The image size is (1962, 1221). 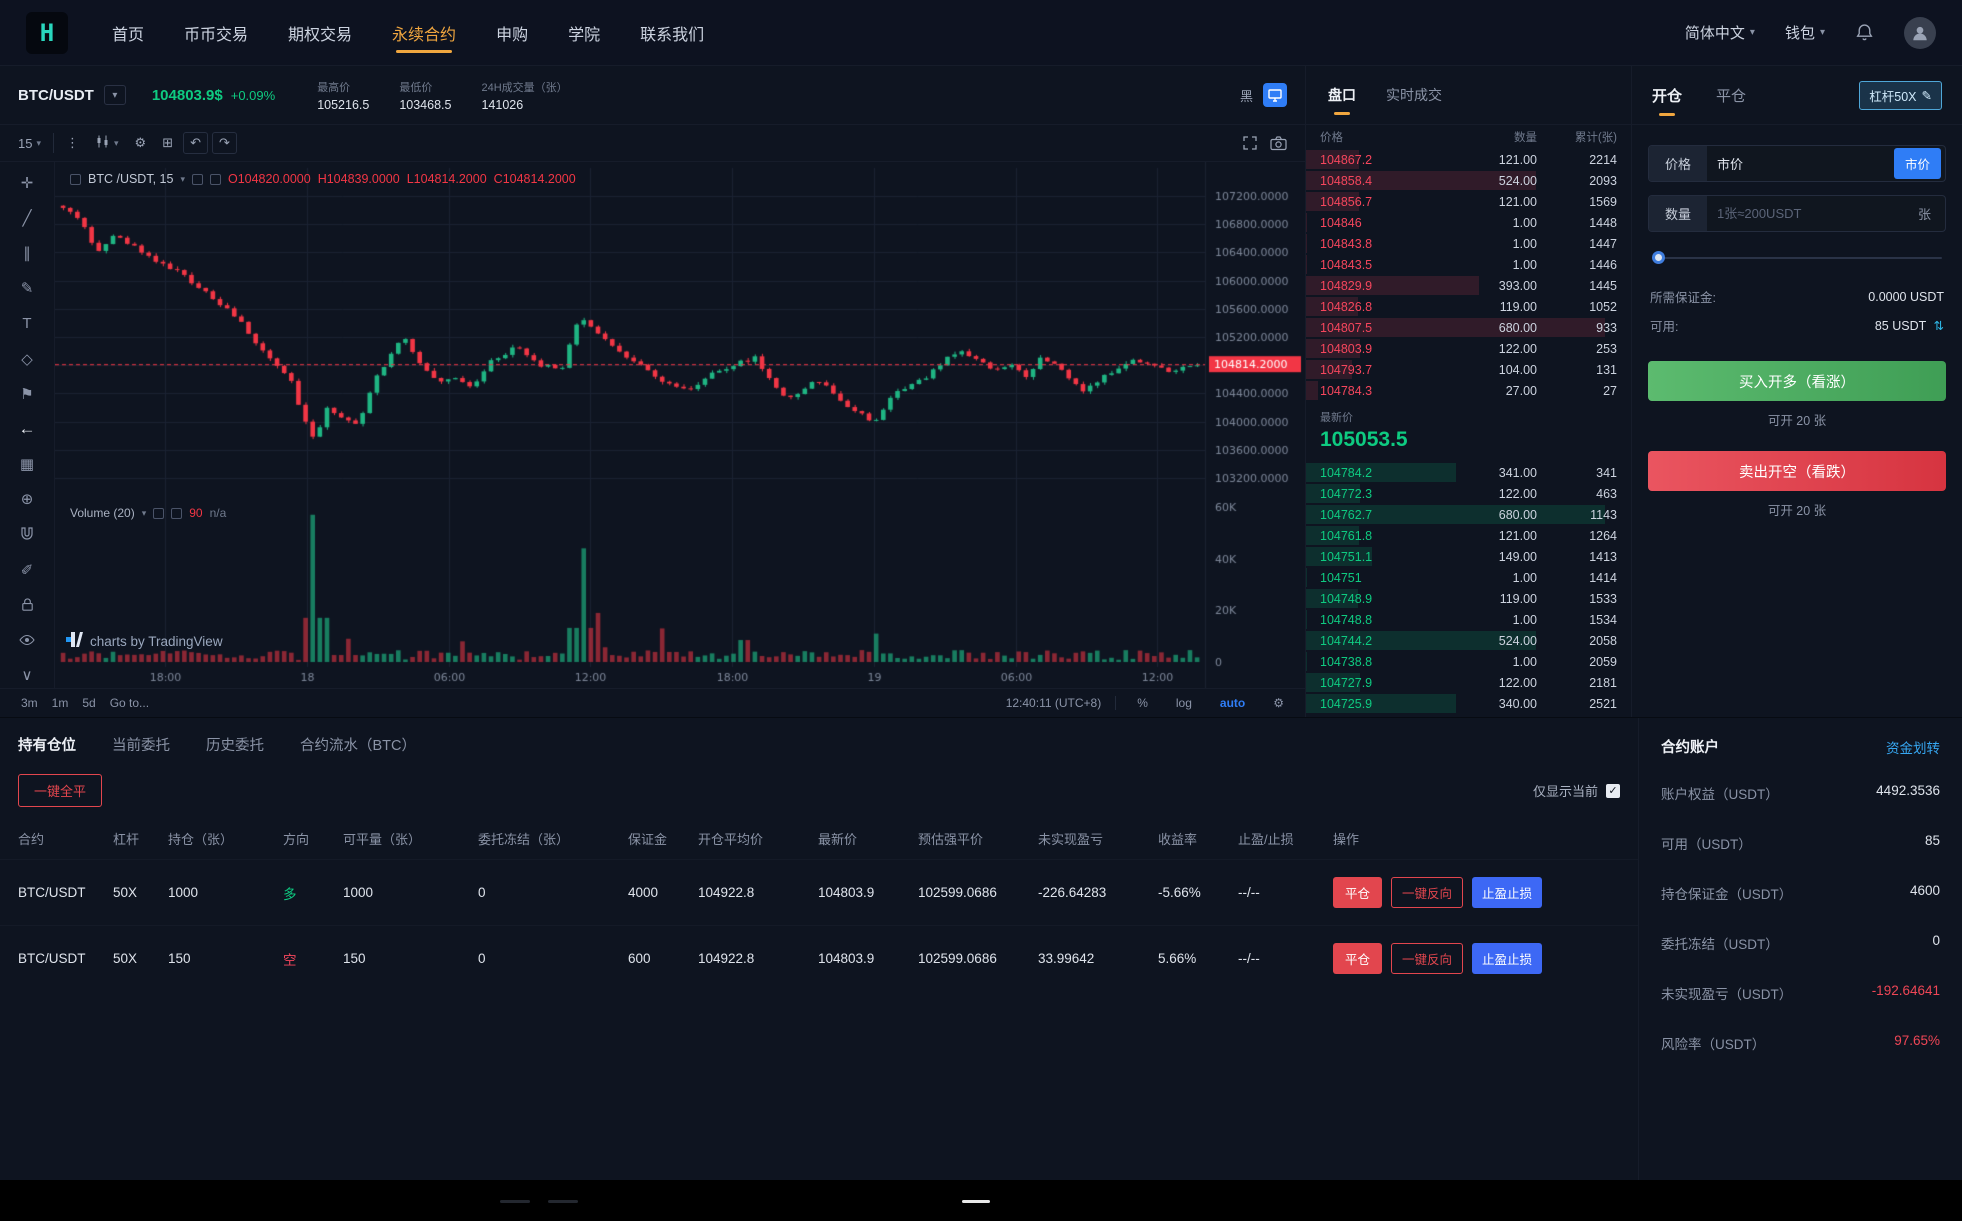 What do you see at coordinates (141, 744) in the screenshot?
I see `tab-当前委托: 当前委托` at bounding box center [141, 744].